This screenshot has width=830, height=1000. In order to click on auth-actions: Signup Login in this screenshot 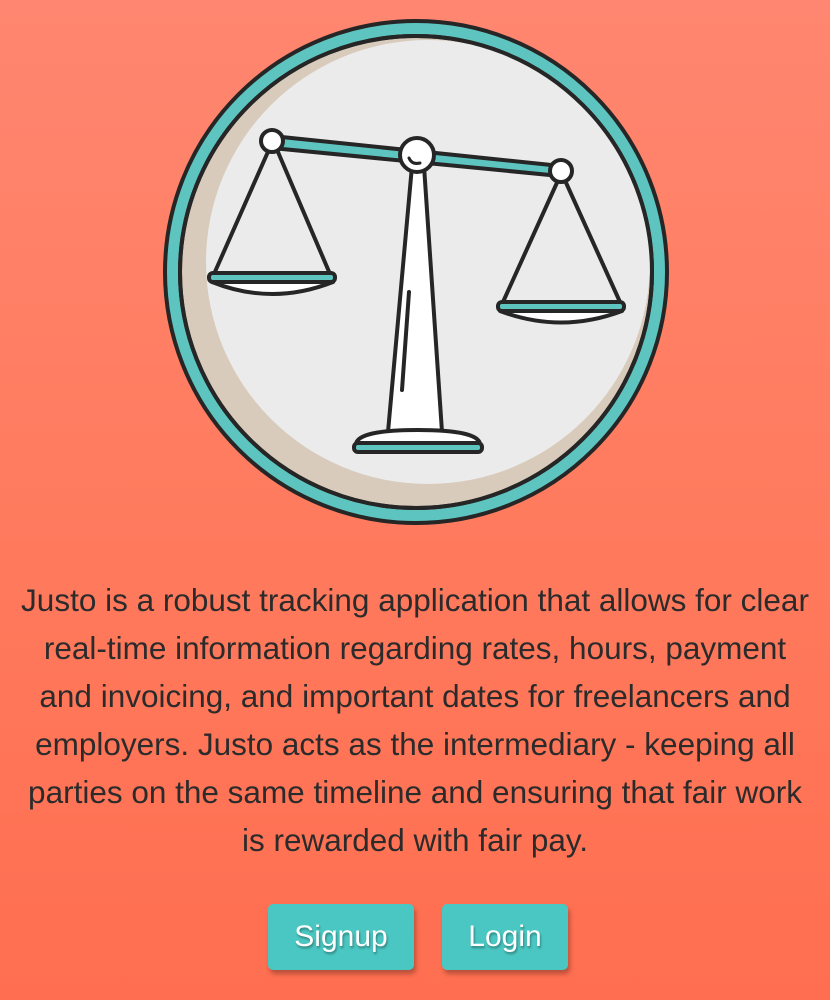, I will do `click(415, 937)`.